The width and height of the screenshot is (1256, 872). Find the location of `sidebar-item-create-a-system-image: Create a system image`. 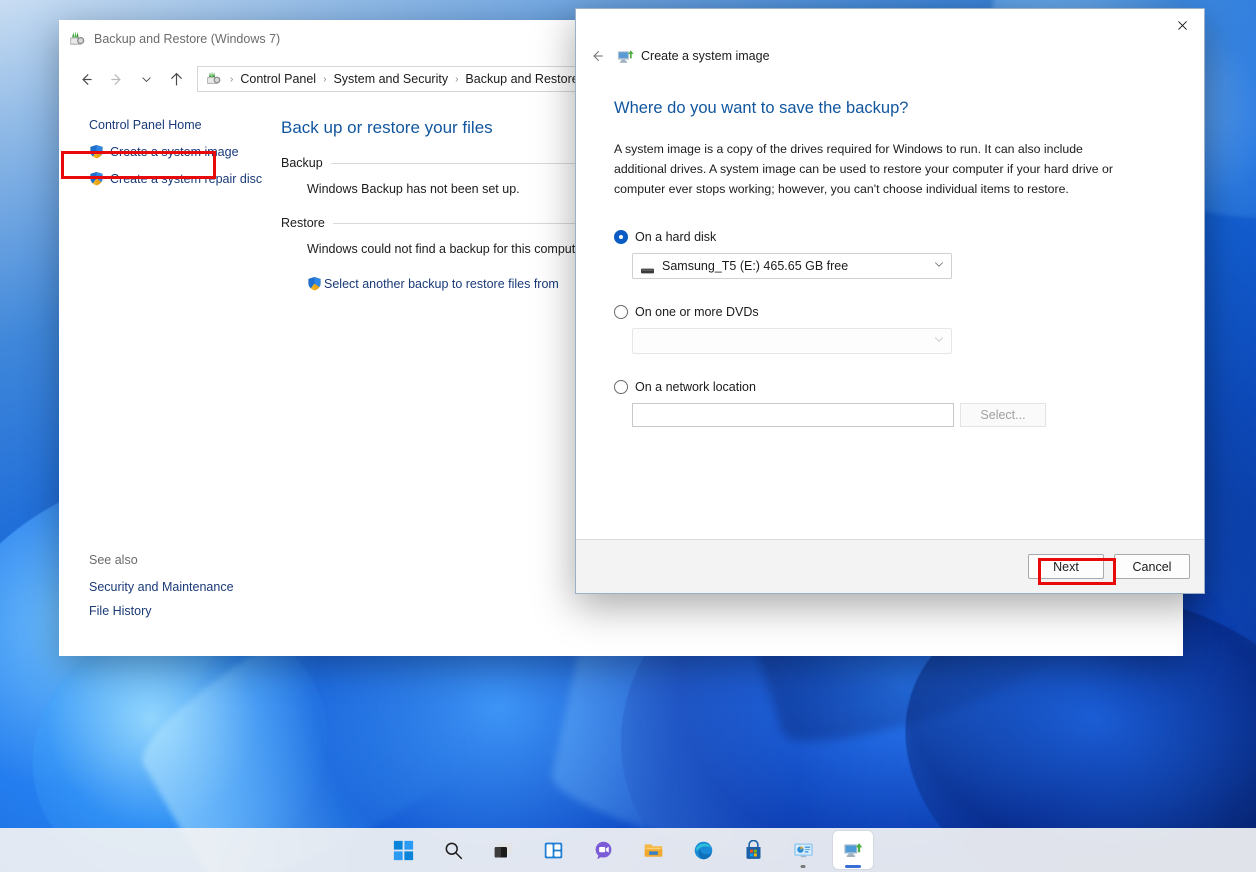

sidebar-item-create-a-system-image: Create a system image is located at coordinates (185, 151).